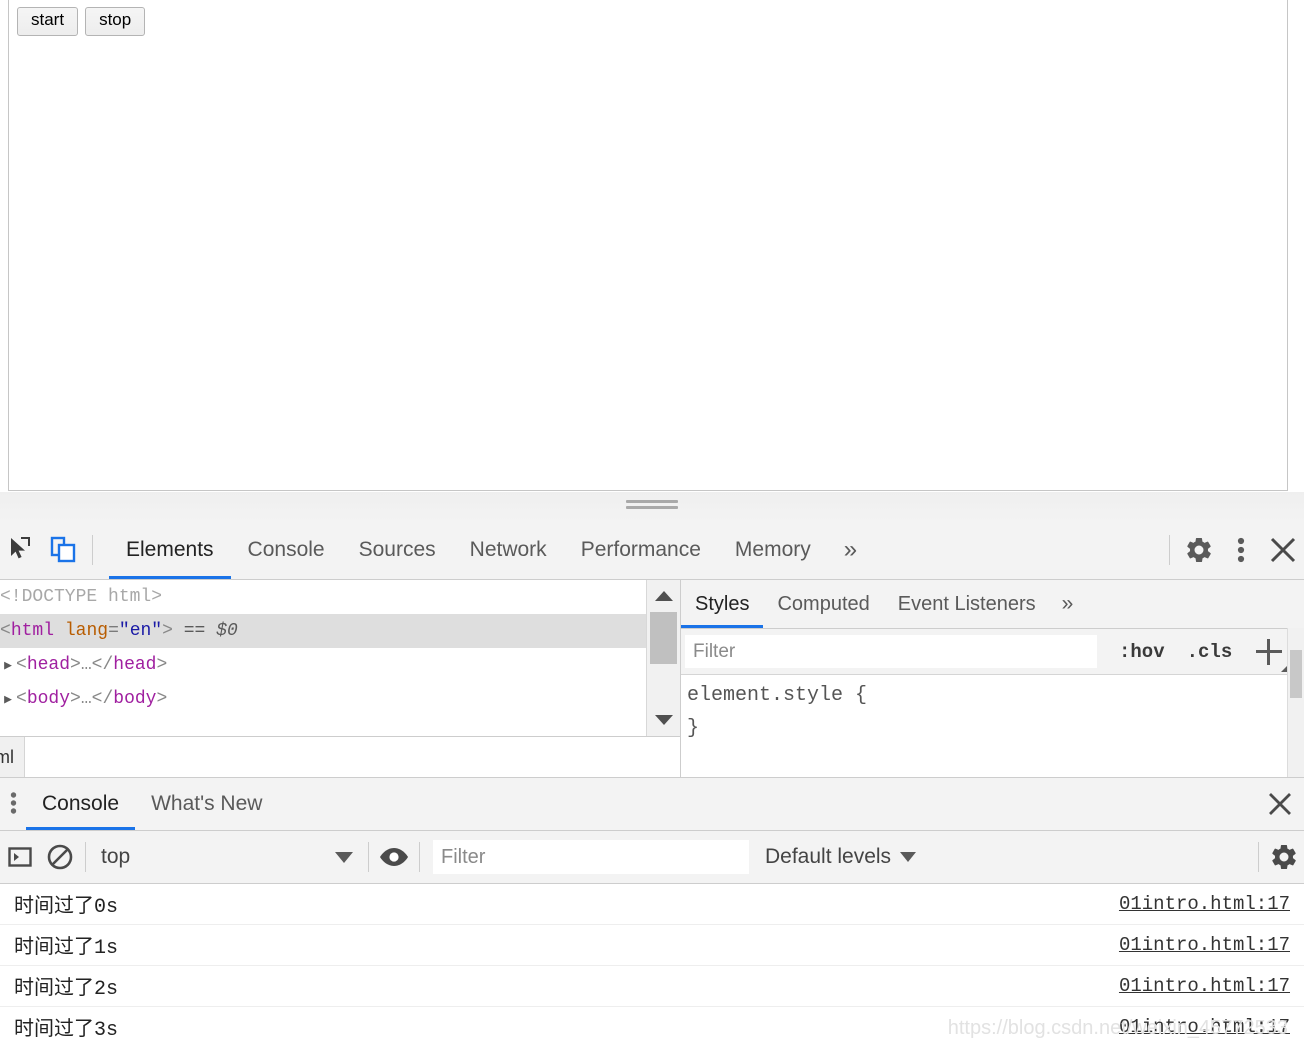  Describe the element at coordinates (75, 699) in the screenshot. I see `angle-close: >` at that location.